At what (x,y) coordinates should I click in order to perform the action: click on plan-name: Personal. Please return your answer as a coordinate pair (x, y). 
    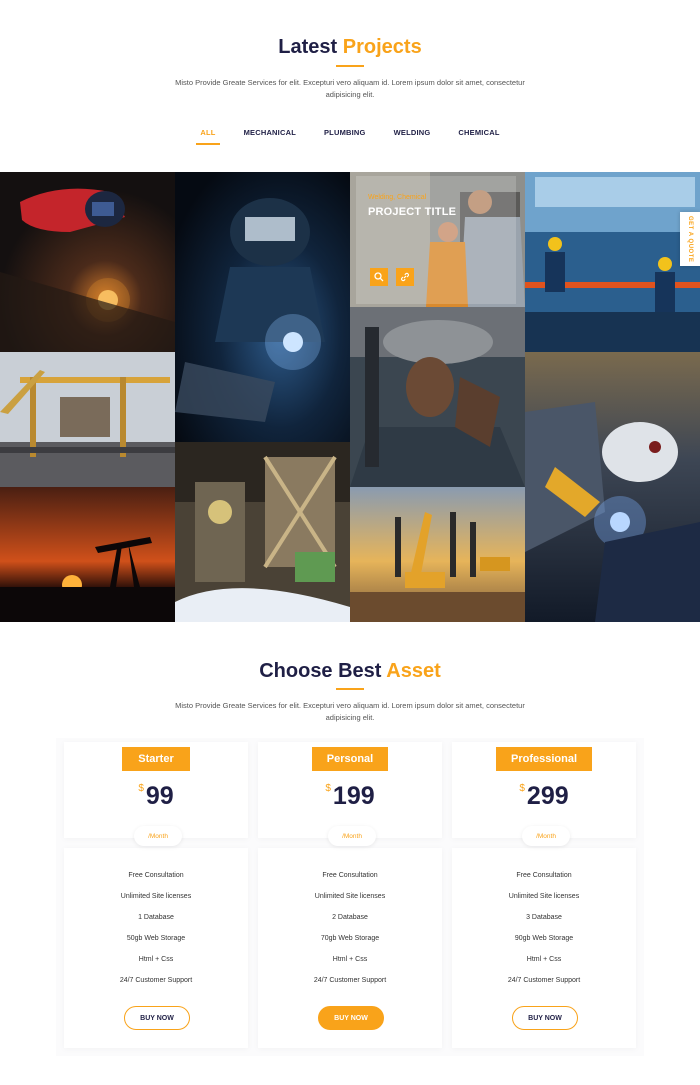
    Looking at the image, I should click on (350, 759).